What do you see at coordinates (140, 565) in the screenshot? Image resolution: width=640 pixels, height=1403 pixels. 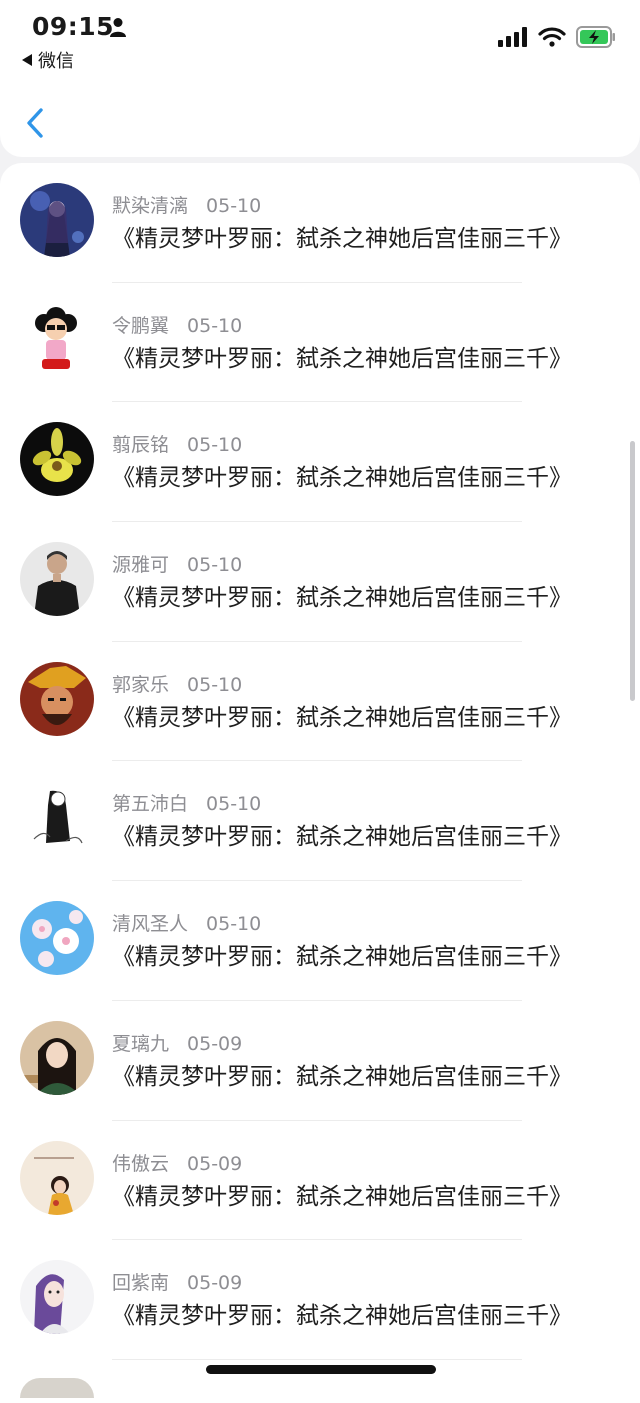 I see `user-name: 源雅可` at bounding box center [140, 565].